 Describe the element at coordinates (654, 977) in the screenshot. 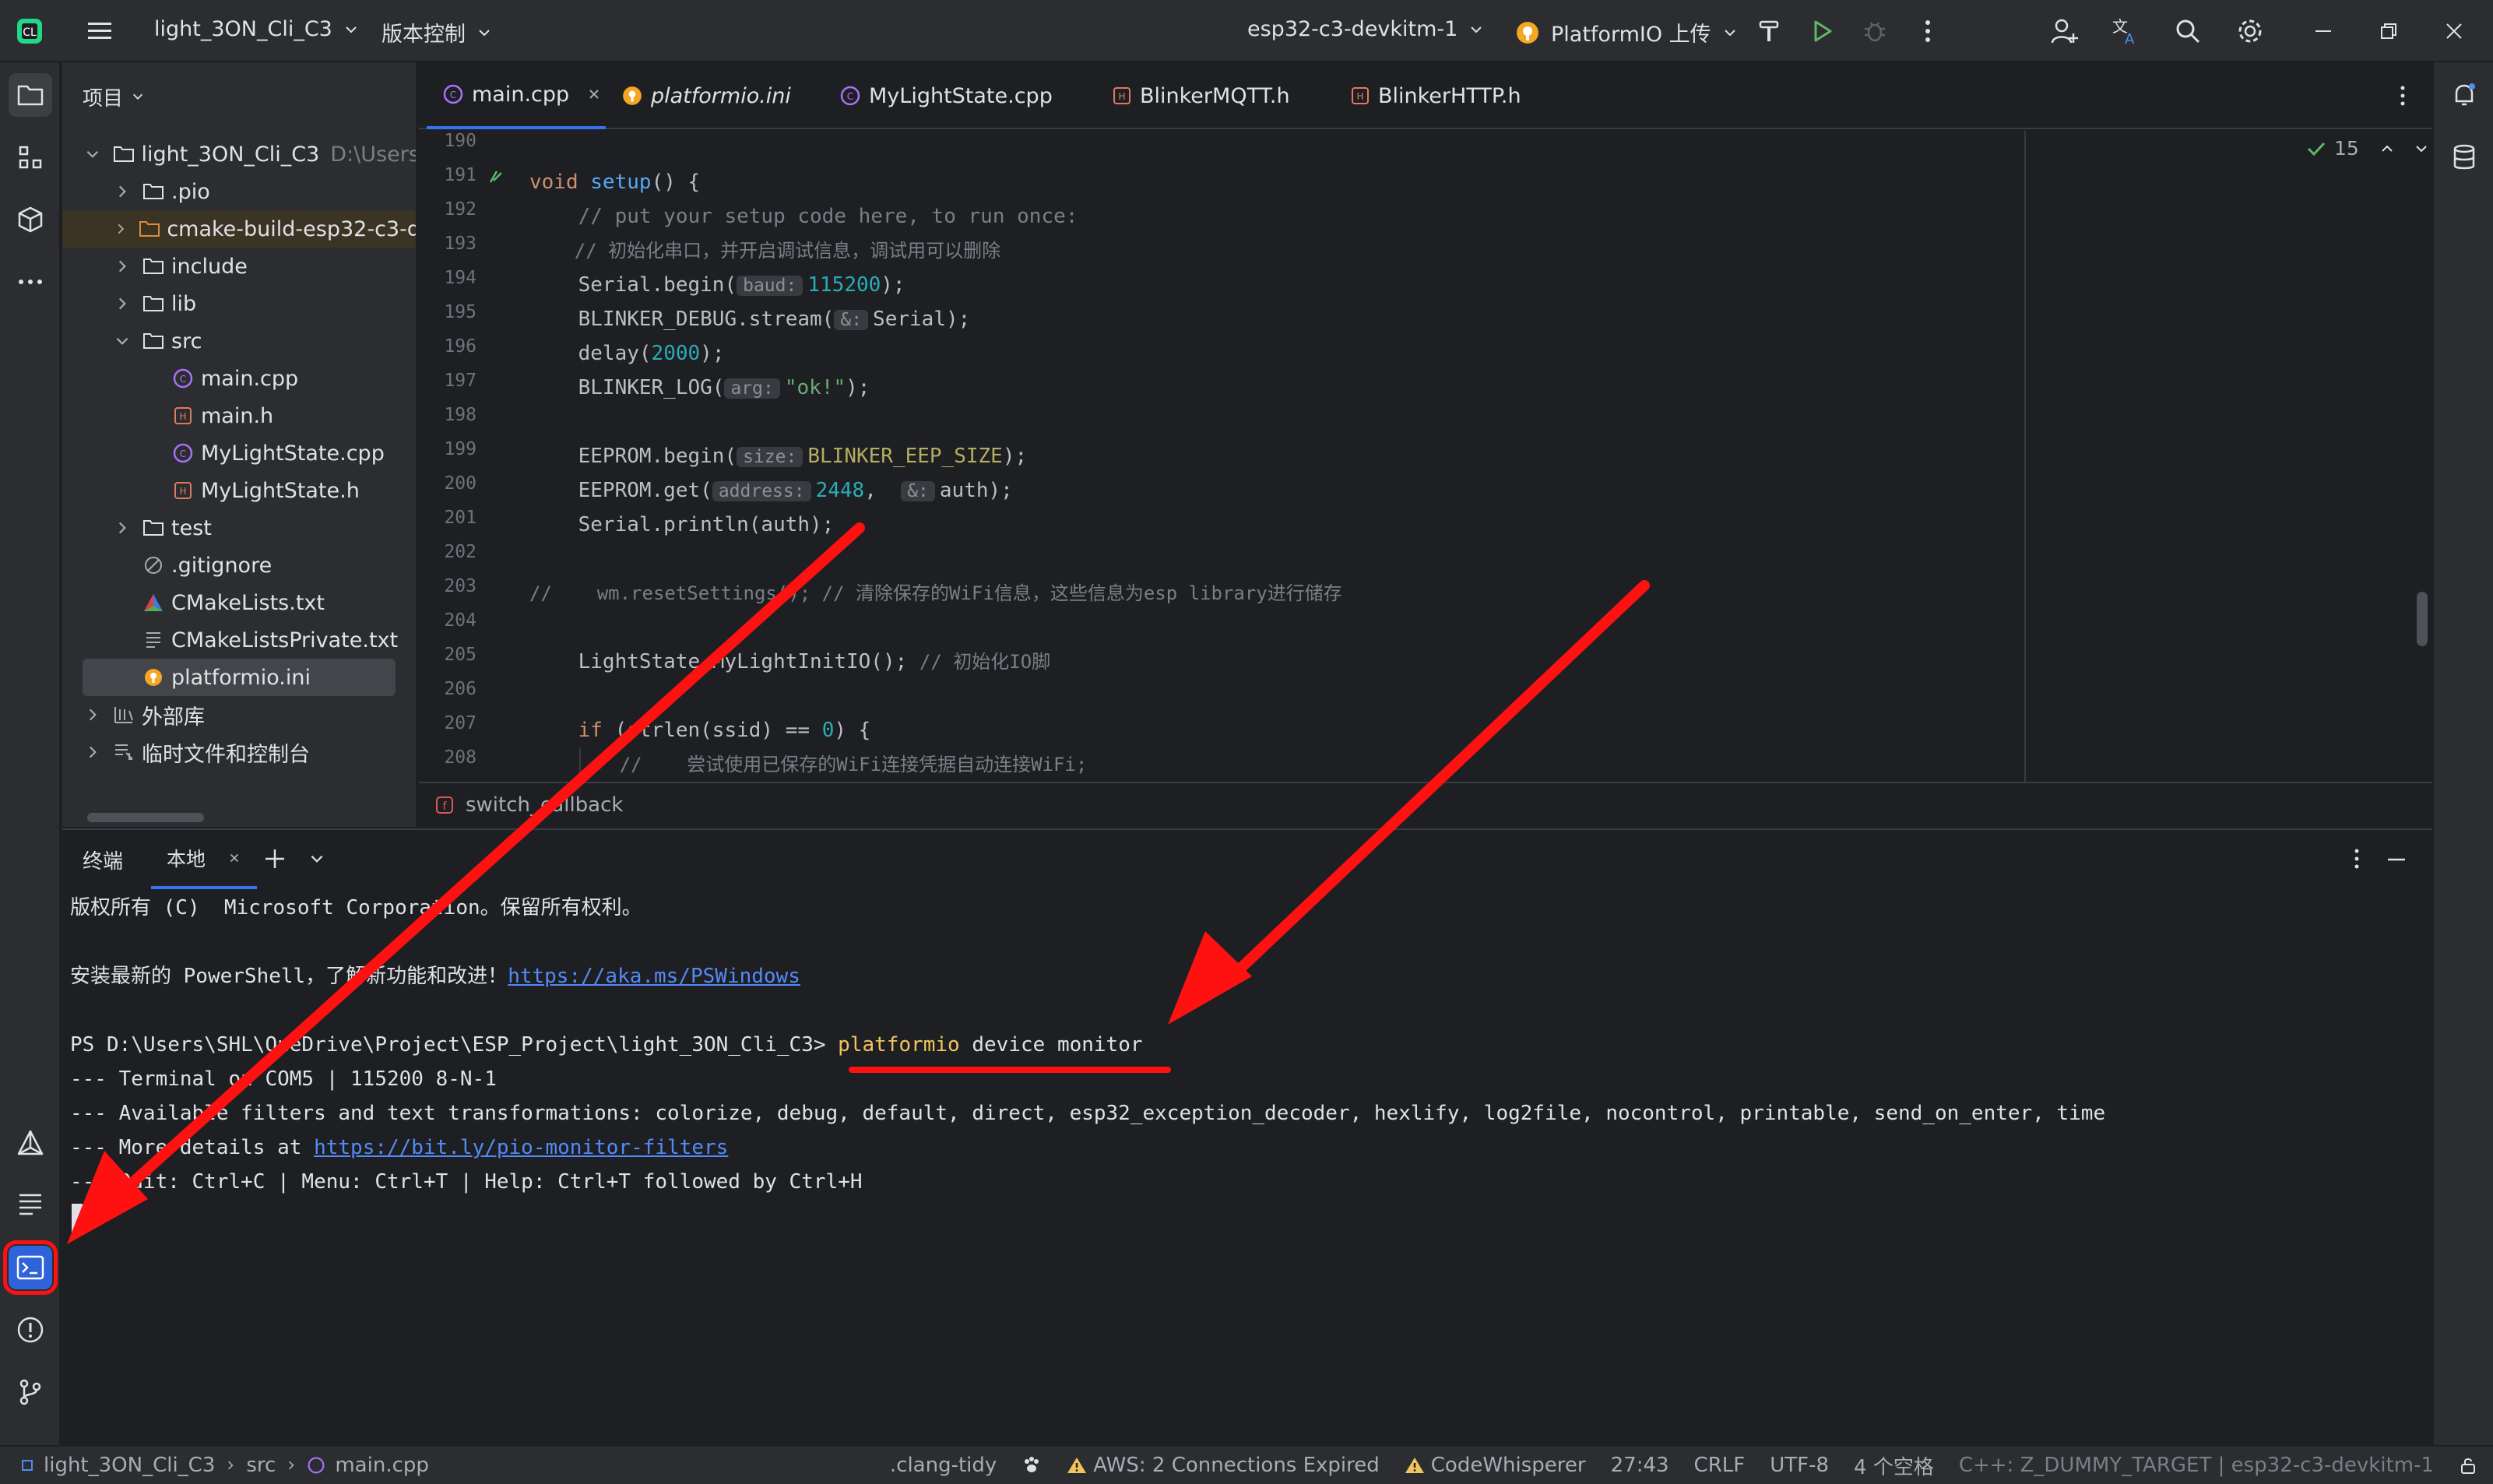

I see `terminal-link: https://aka.ms/PSWindows` at that location.